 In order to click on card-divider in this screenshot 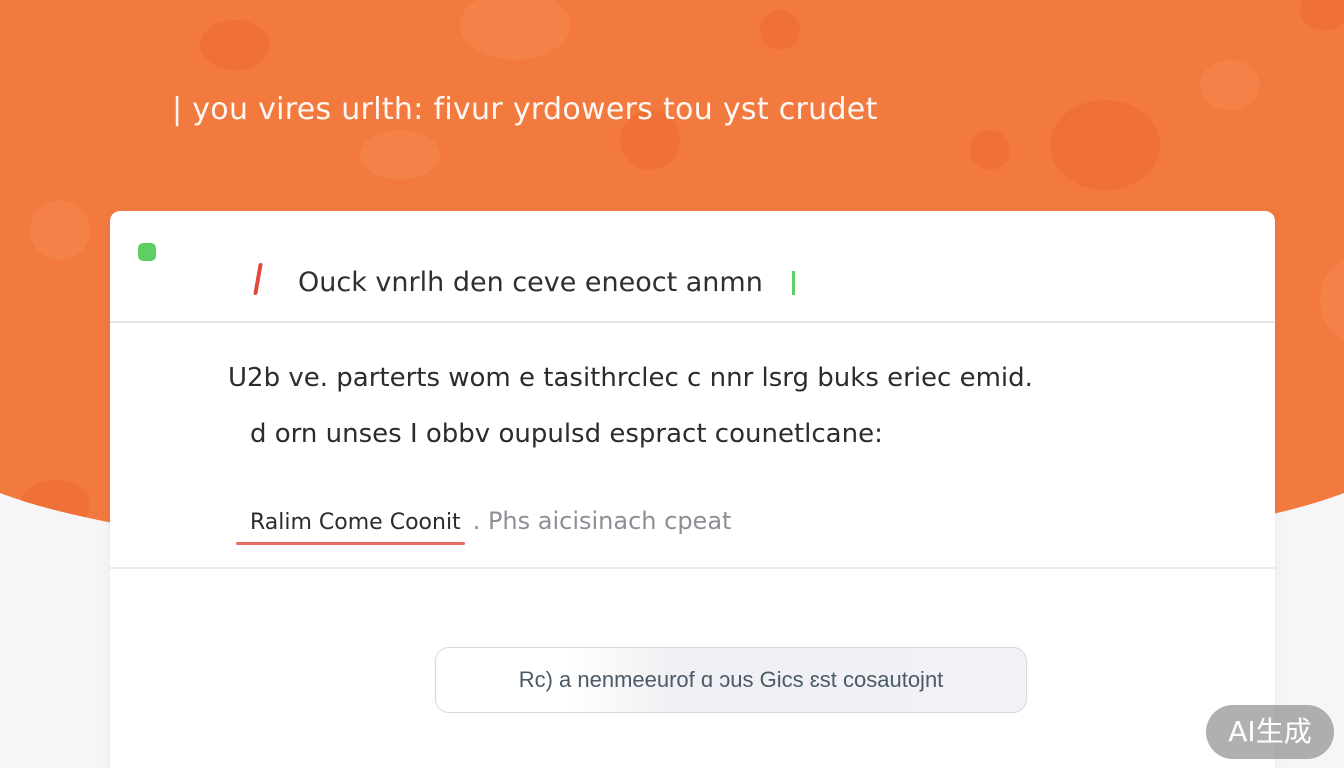, I will do `click(692, 568)`.